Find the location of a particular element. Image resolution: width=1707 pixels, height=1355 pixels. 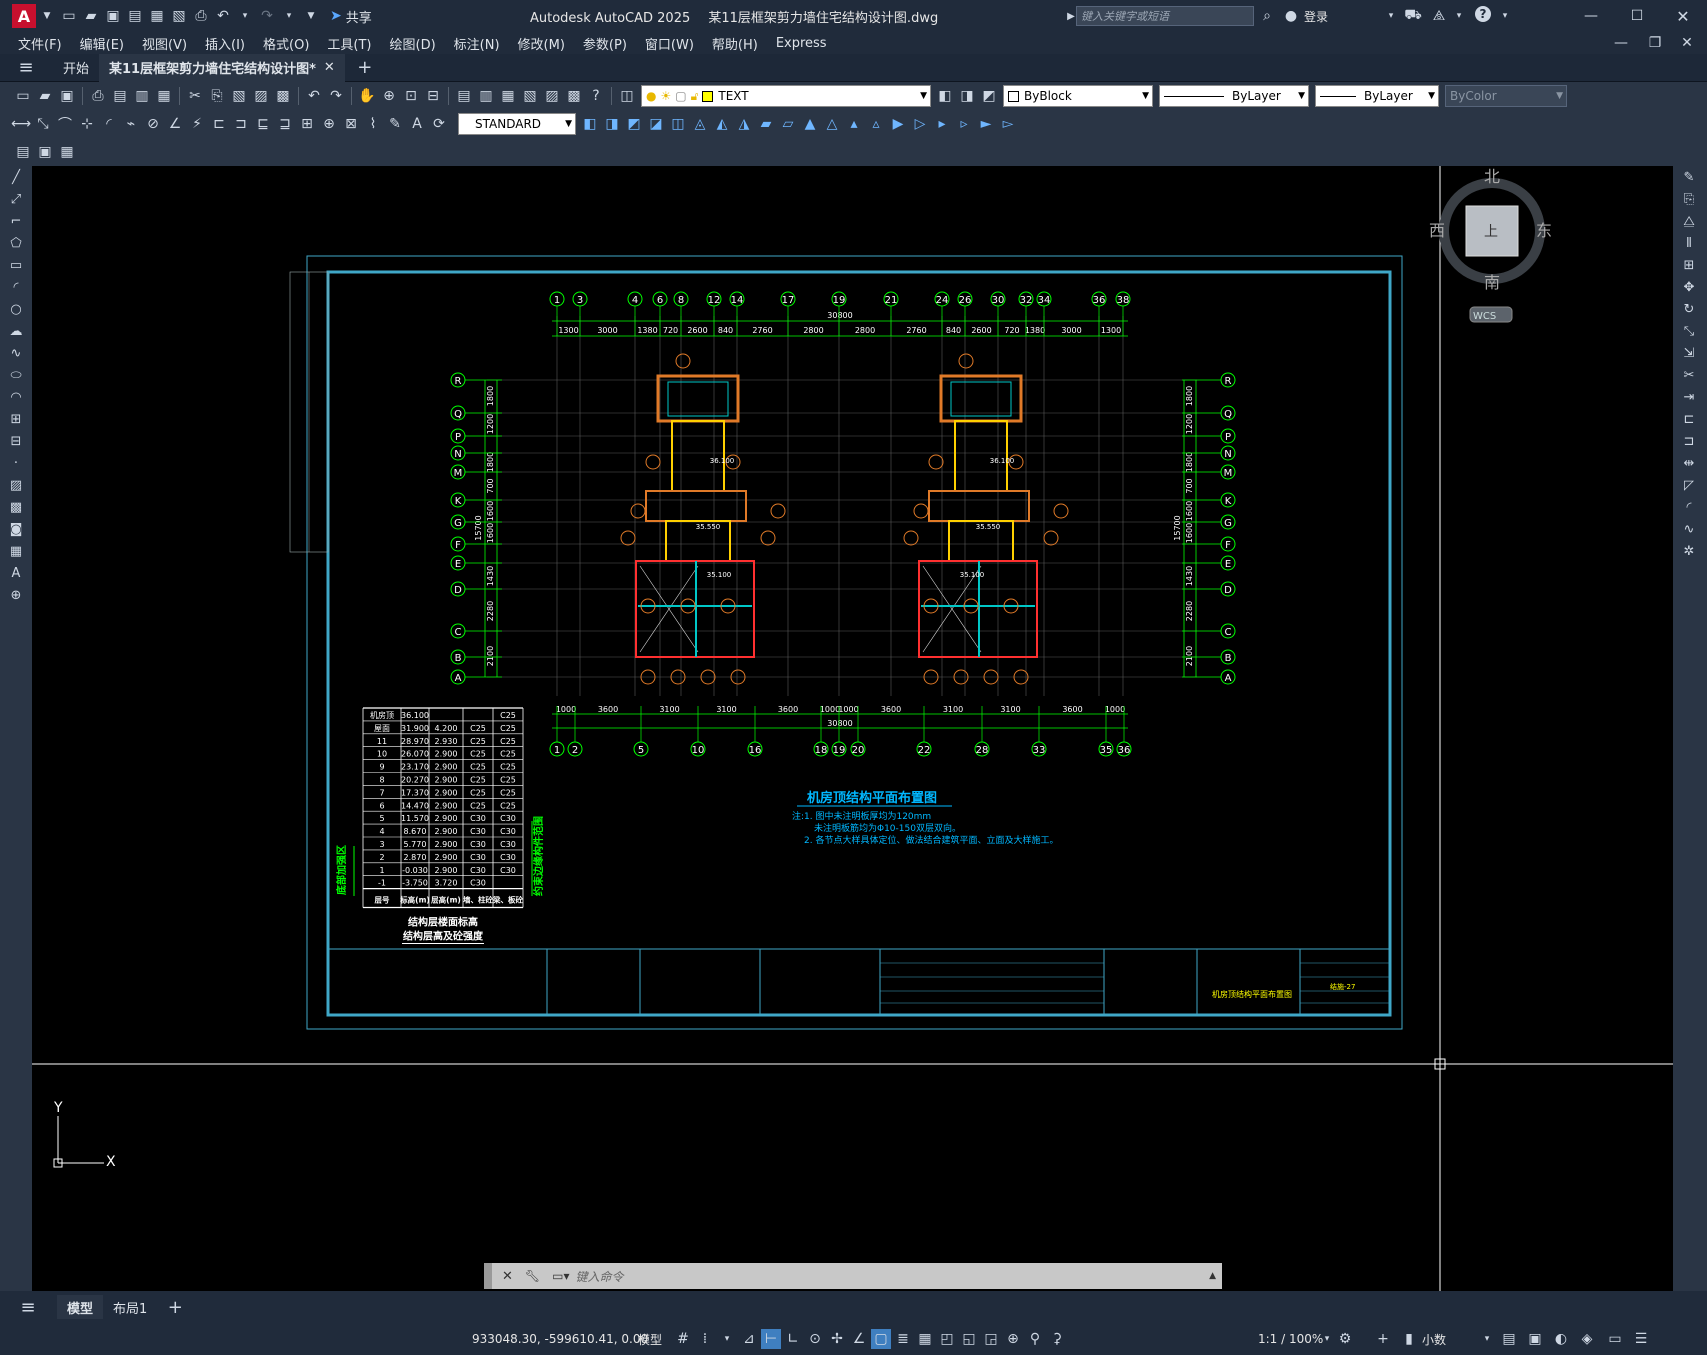

cart-icon: ⛟ is located at coordinates (1413, 16).